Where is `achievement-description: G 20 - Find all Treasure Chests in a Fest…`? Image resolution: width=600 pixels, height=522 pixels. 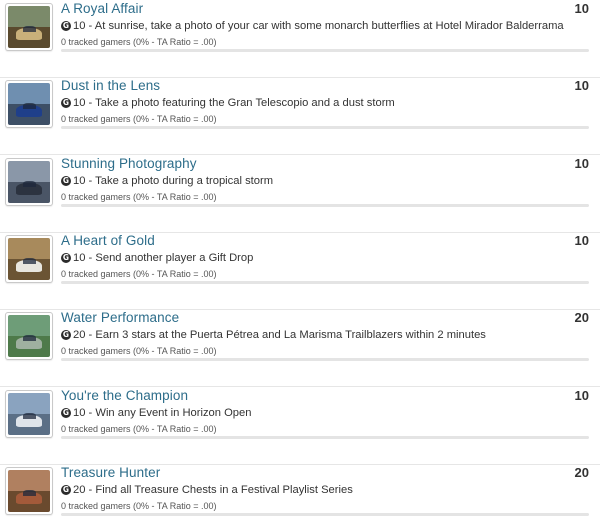 achievement-description: G 20 - Find all Treasure Chests in a Fest… is located at coordinates (207, 490).